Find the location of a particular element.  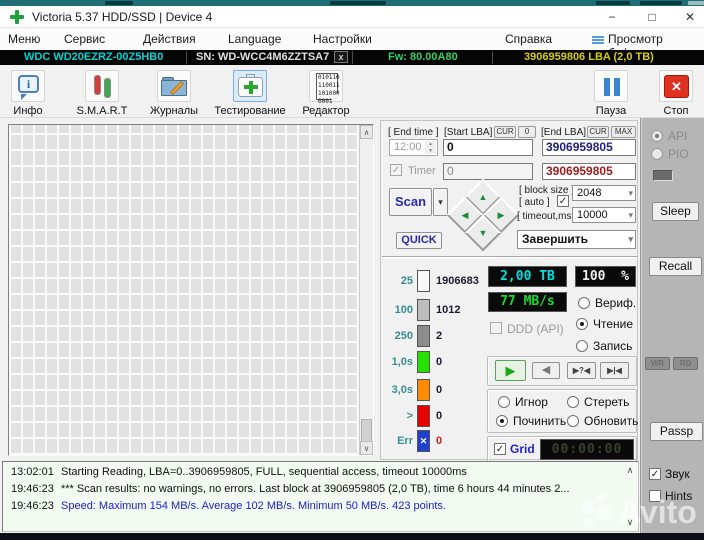

erase-radio is located at coordinates (573, 402).